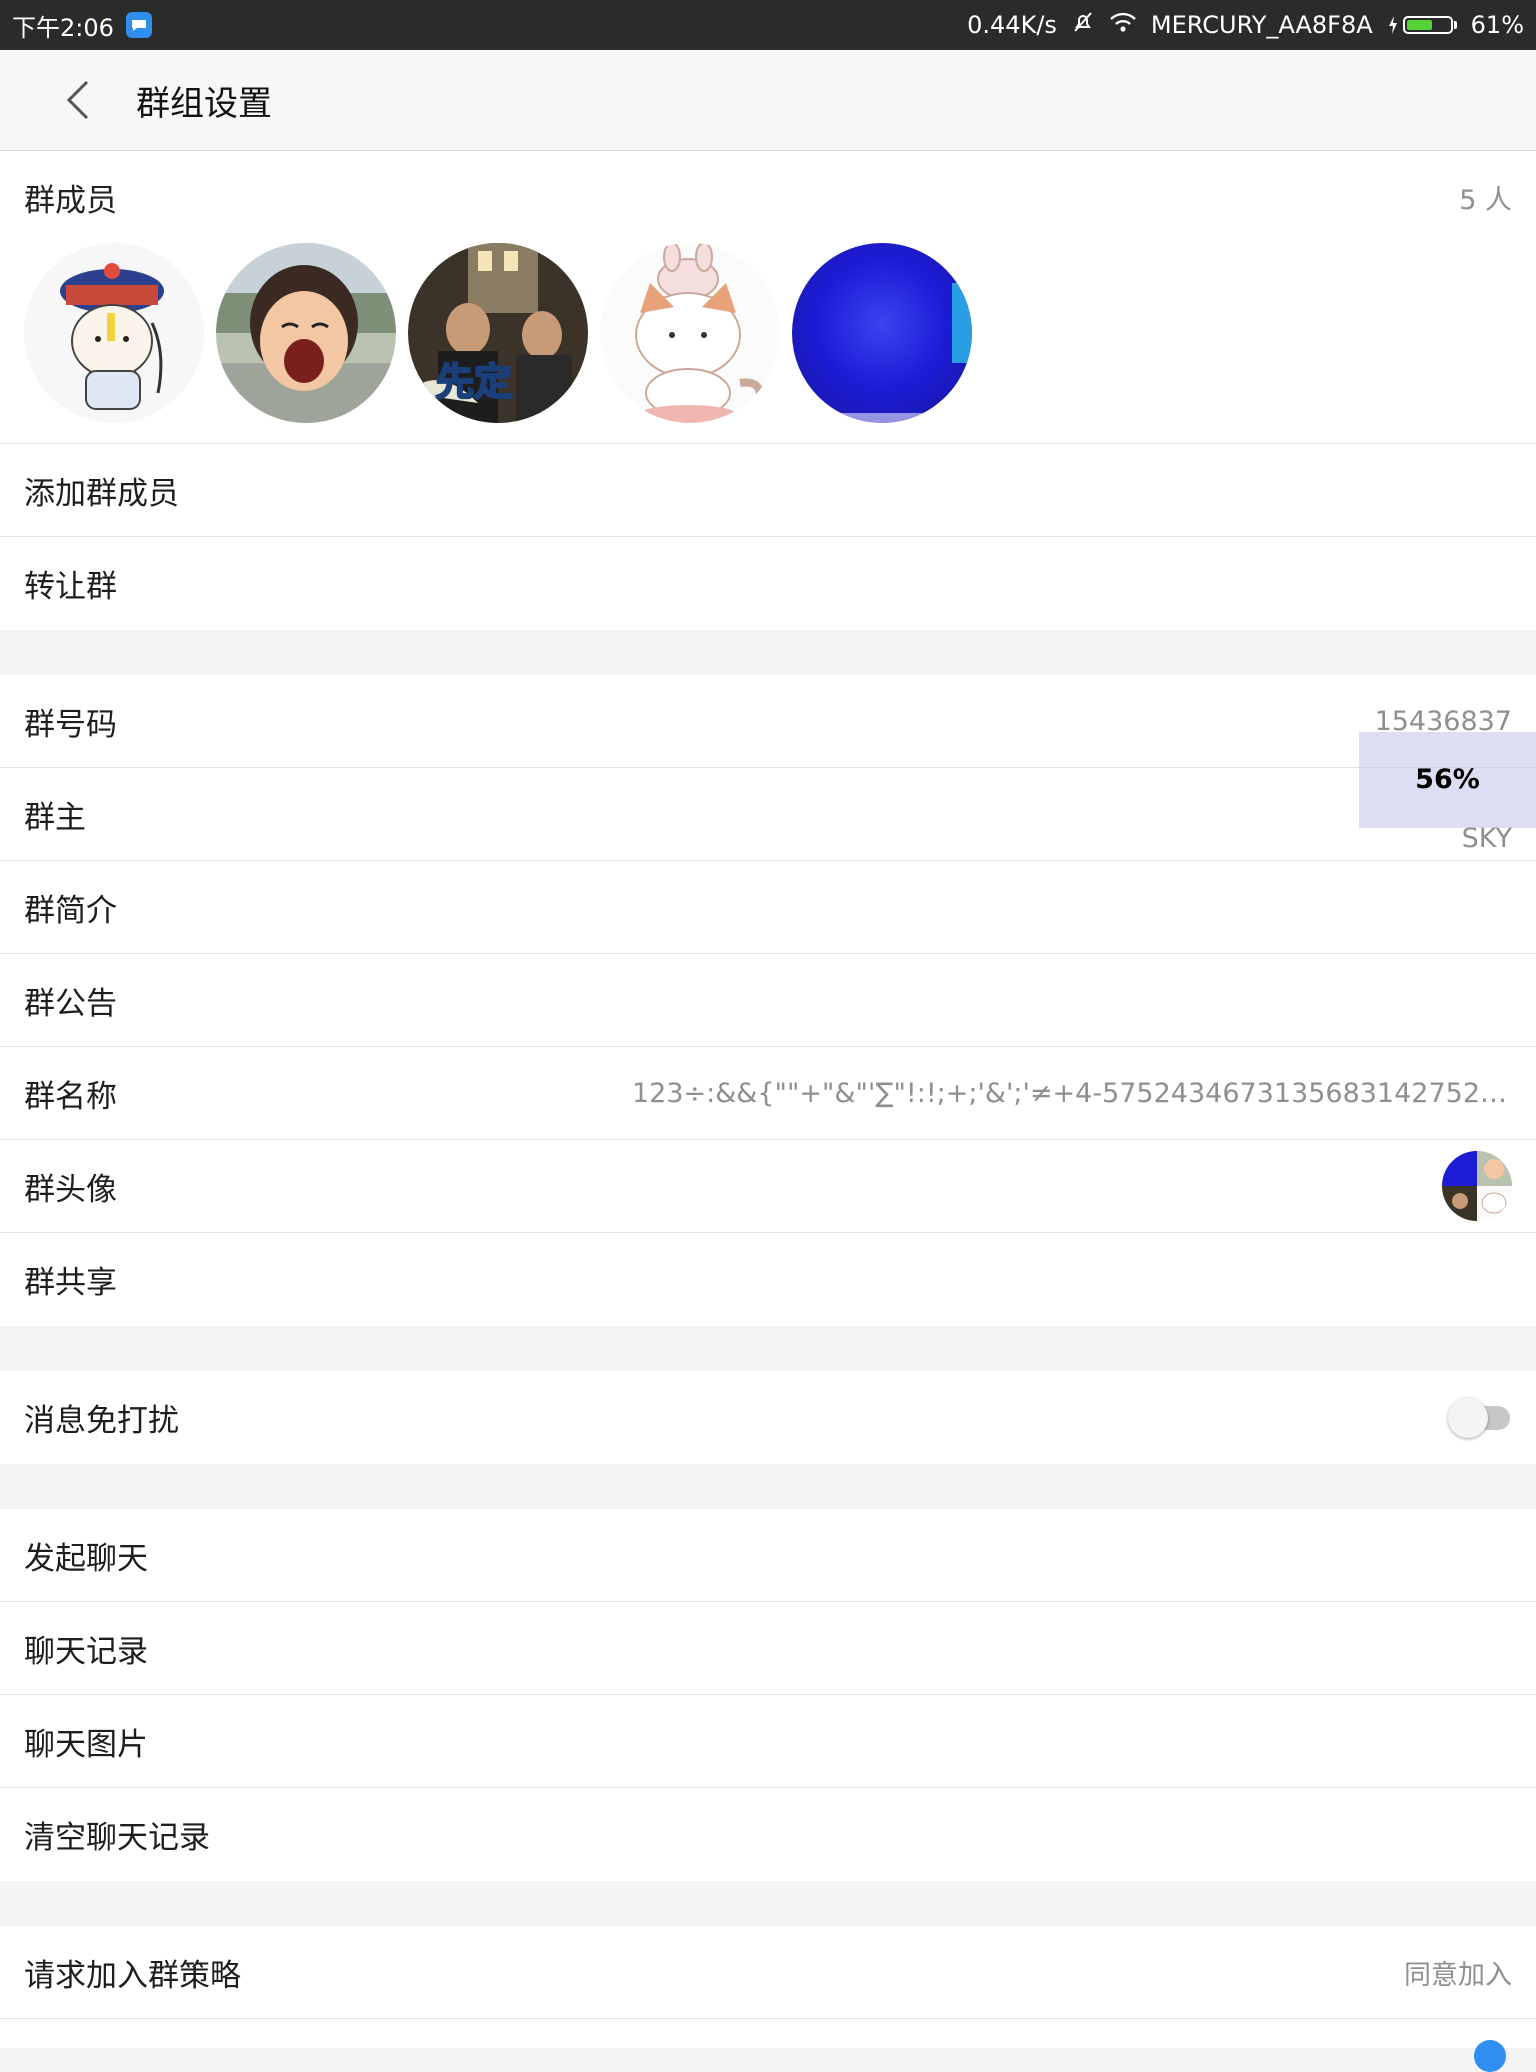 This screenshot has width=1536, height=2072. What do you see at coordinates (1485, 200) in the screenshot?
I see `members-count: 5 人` at bounding box center [1485, 200].